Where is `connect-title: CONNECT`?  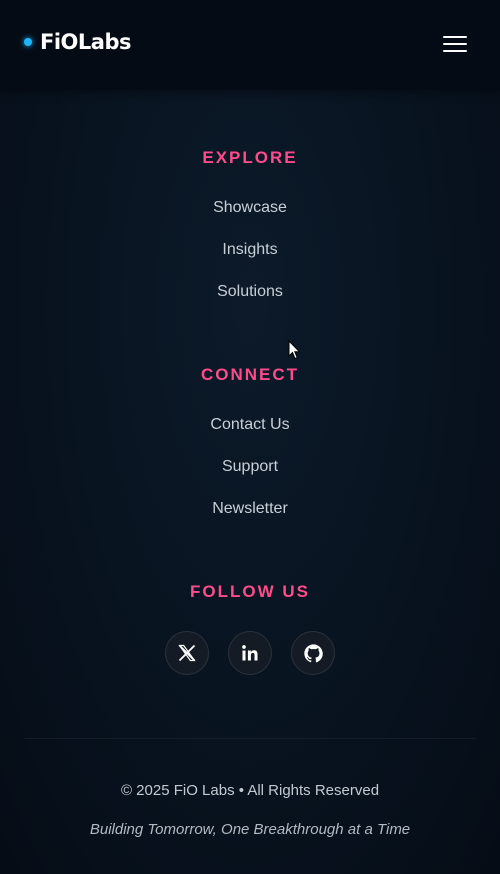 connect-title: CONNECT is located at coordinates (250, 374).